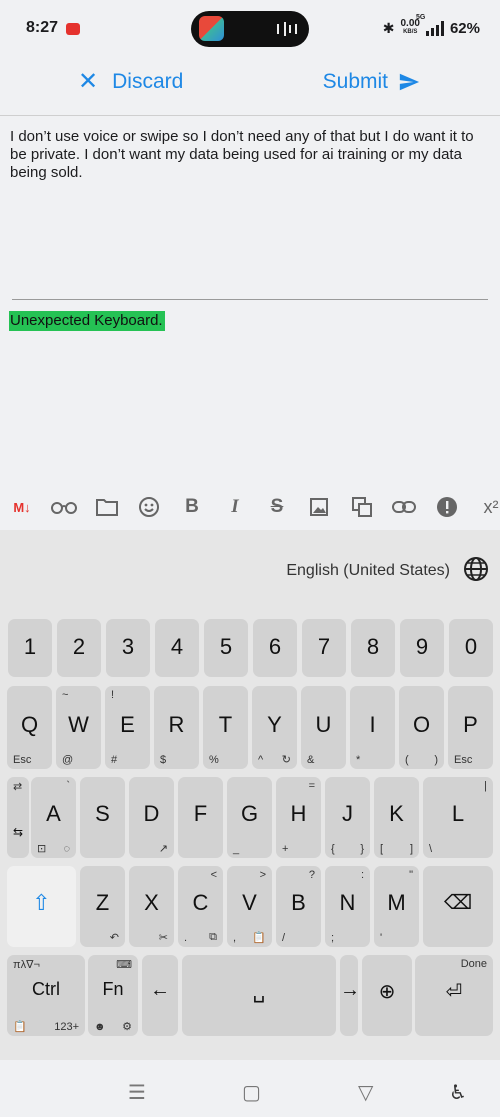  What do you see at coordinates (473, 964) in the screenshot?
I see `key-sublabel-tr: Done` at bounding box center [473, 964].